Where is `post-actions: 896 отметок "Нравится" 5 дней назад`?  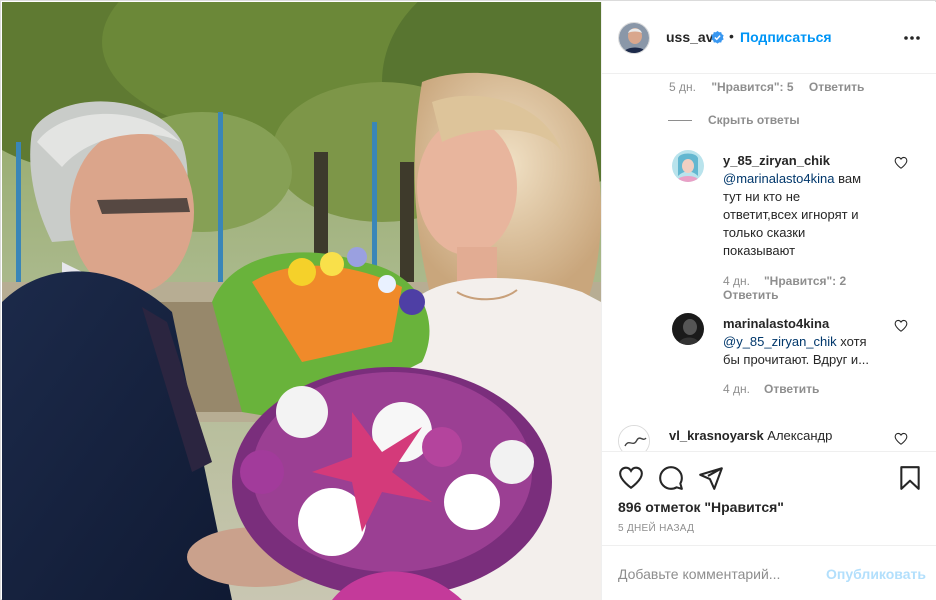 post-actions: 896 отметок "Нравится" 5 дней назад is located at coordinates (769, 498).